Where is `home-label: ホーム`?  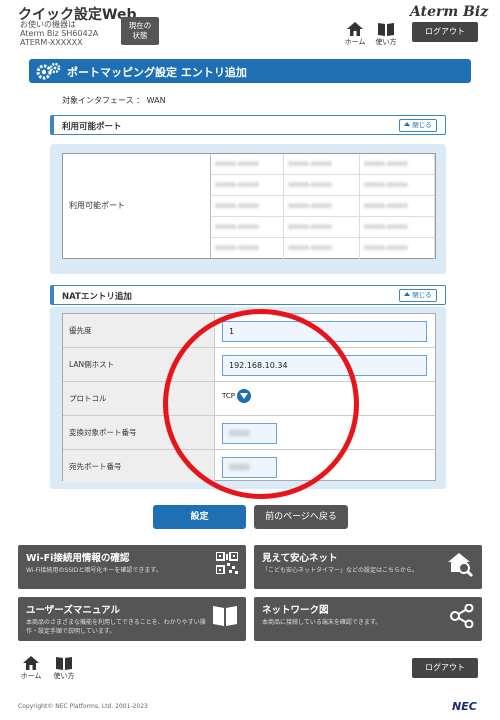 home-label: ホーム is located at coordinates (355, 42).